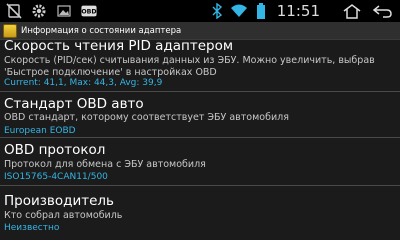  Describe the element at coordinates (59, 201) in the screenshot. I see `item-title: Производитель` at that location.